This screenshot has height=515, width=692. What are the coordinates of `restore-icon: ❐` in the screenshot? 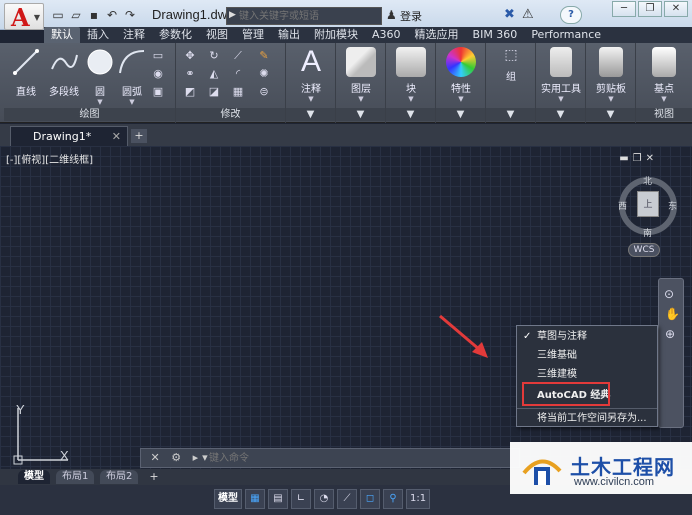 It's located at (639, 158).